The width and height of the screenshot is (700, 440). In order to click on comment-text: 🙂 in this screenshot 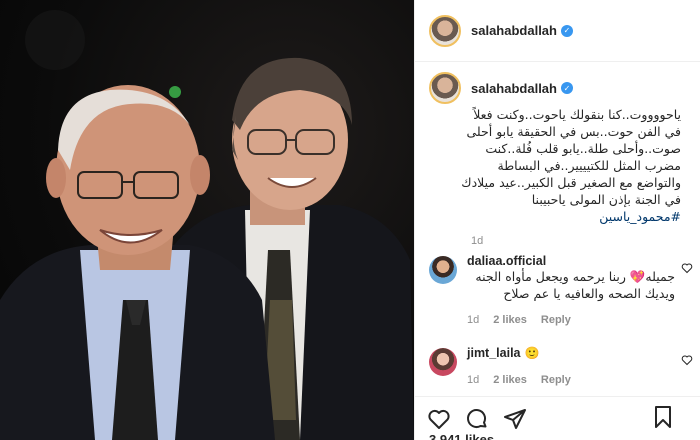, I will do `click(532, 353)`.